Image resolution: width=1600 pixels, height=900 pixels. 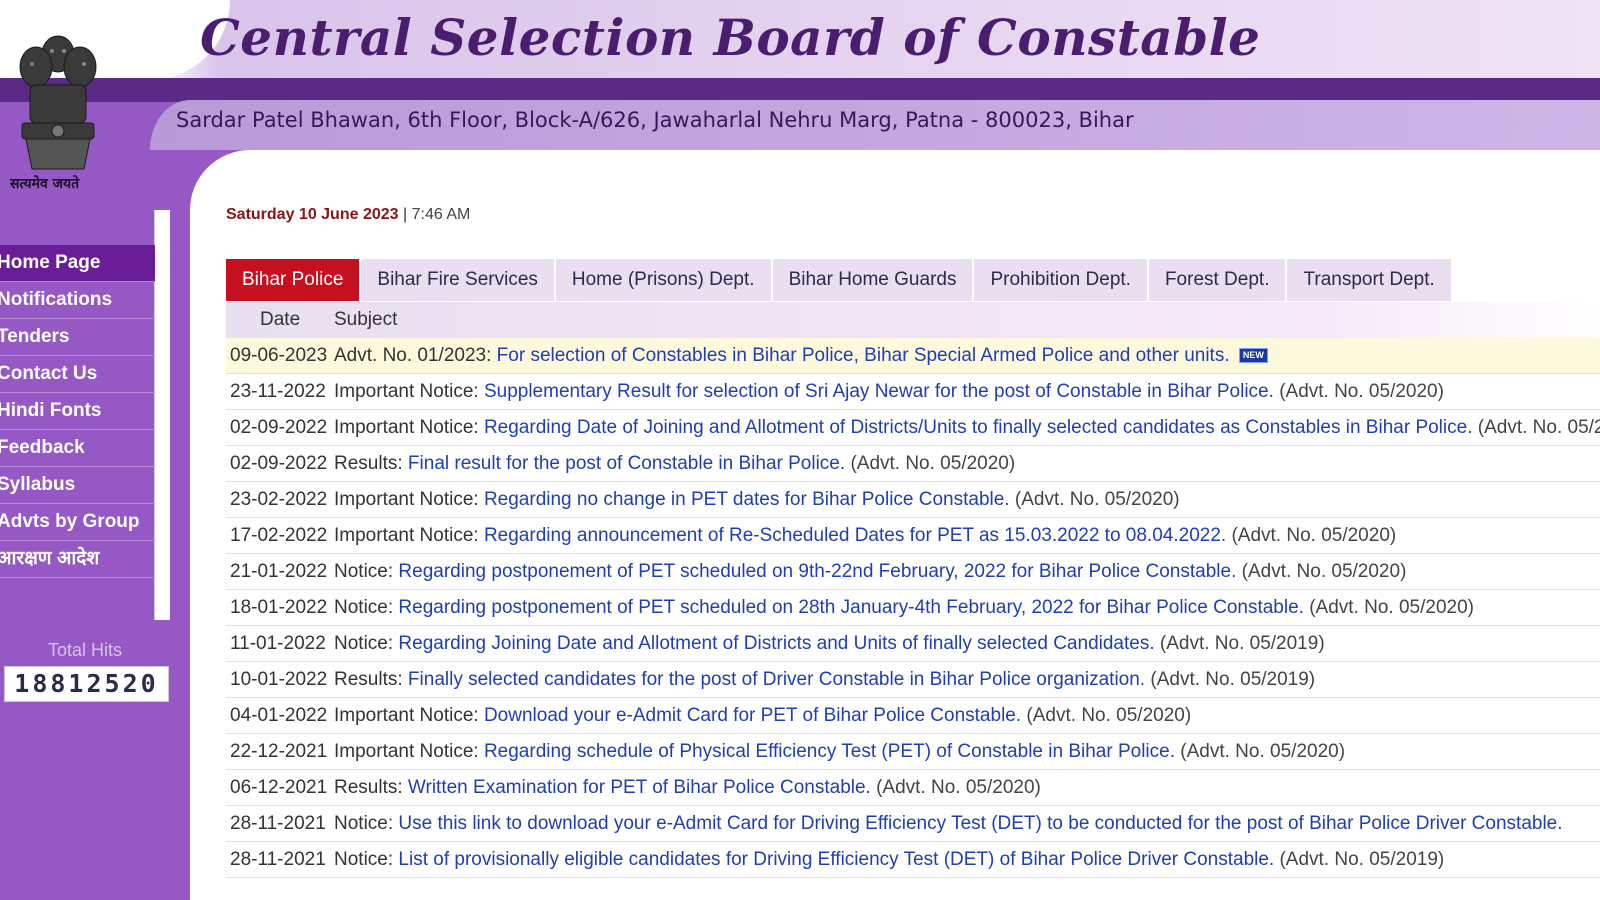 What do you see at coordinates (77, 263) in the screenshot?
I see `menu-item-home-page: Home Page` at bounding box center [77, 263].